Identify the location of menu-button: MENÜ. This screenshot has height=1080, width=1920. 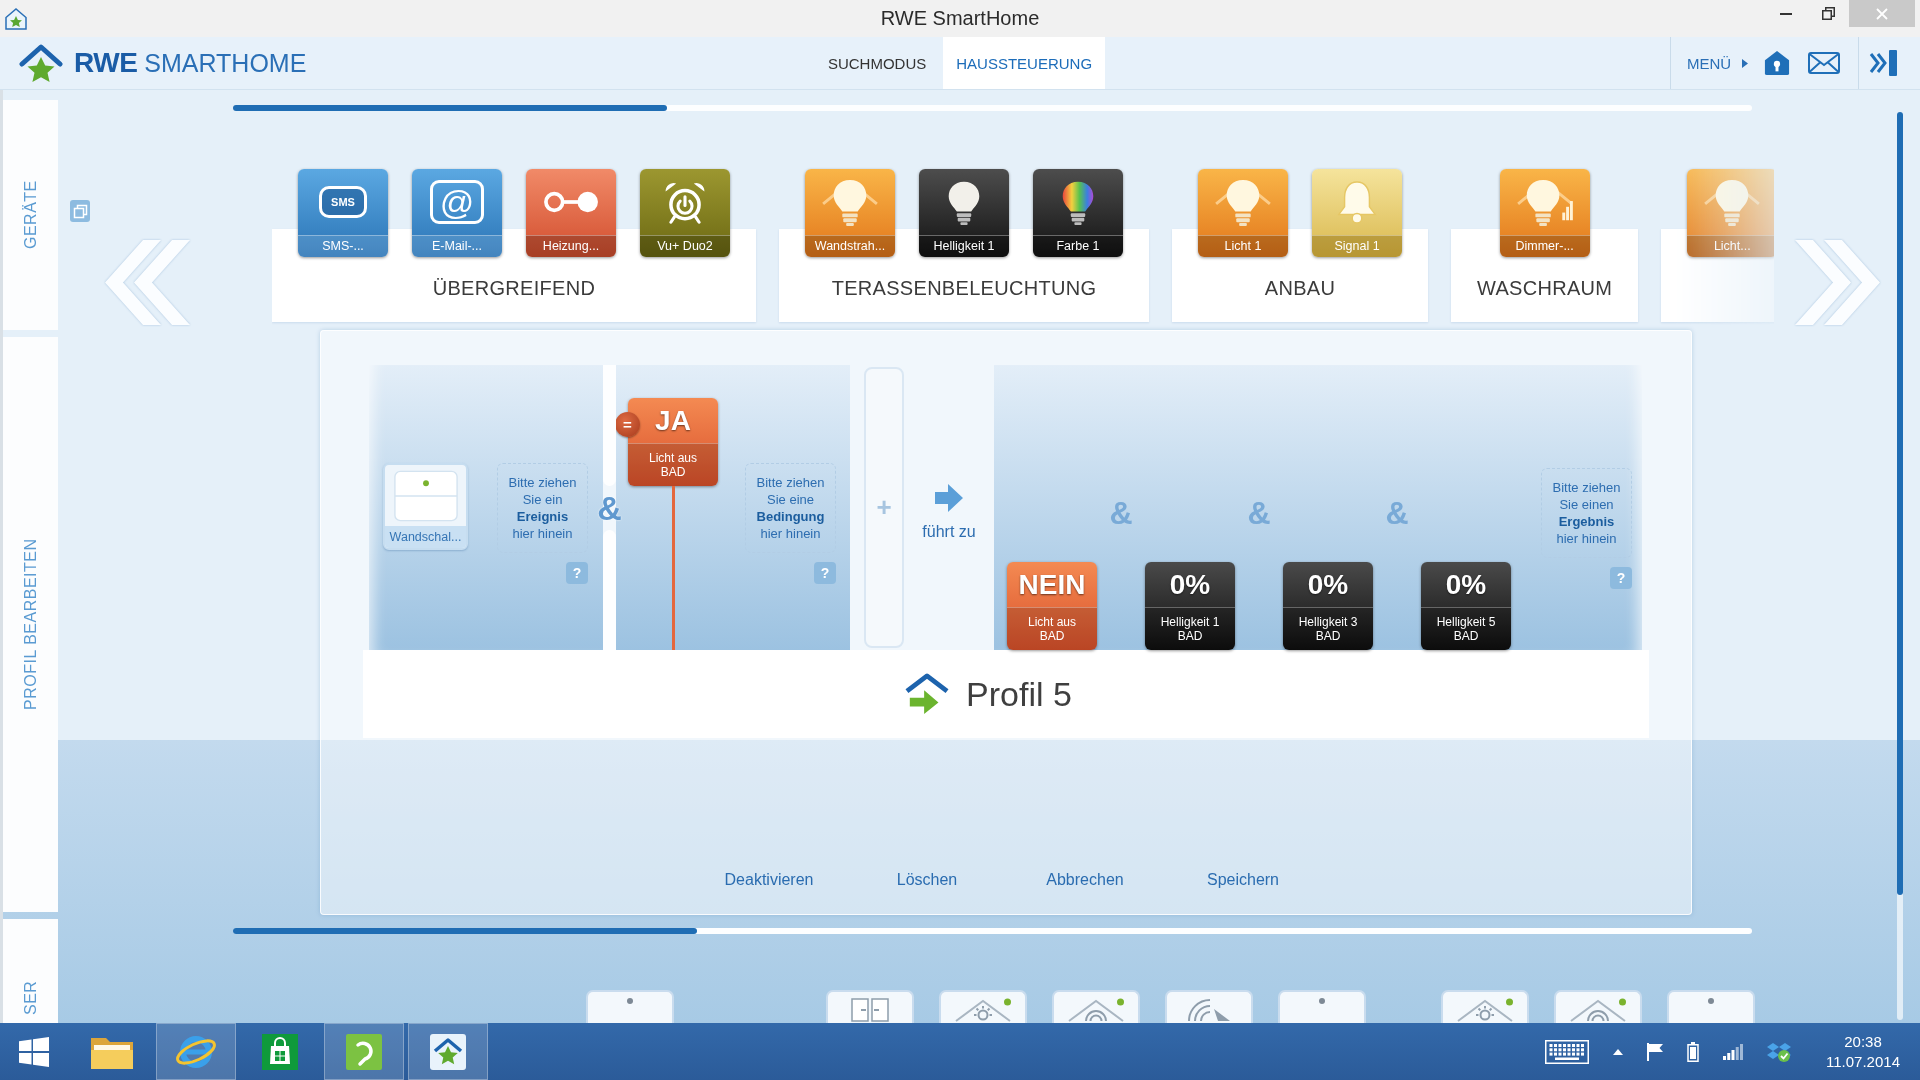
(1718, 63).